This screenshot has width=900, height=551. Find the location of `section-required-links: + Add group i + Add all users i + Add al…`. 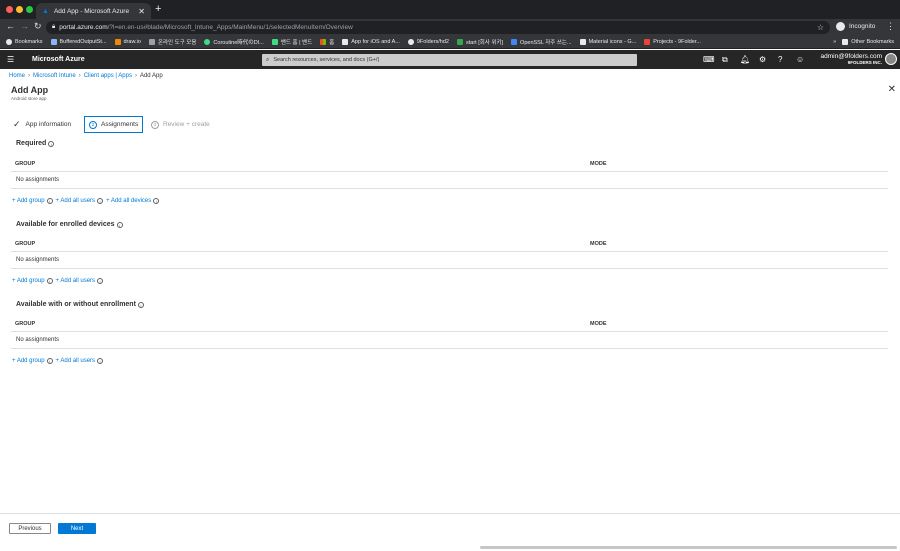

section-required-links: + Add group i + Add all users i + Add al… is located at coordinates (87, 201).